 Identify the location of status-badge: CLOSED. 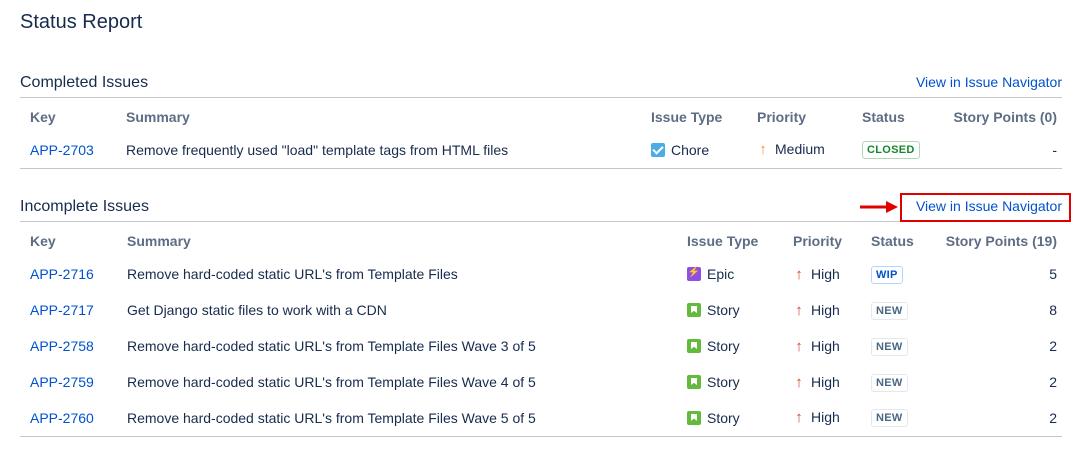
(891, 150).